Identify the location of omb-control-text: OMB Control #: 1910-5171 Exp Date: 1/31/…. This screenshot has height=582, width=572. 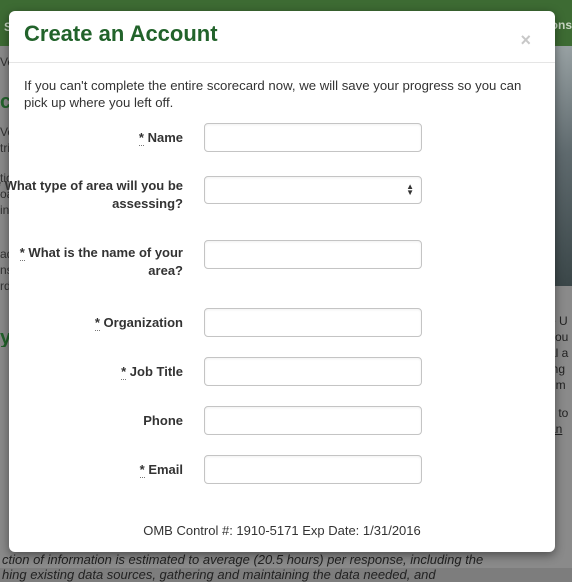
(282, 530).